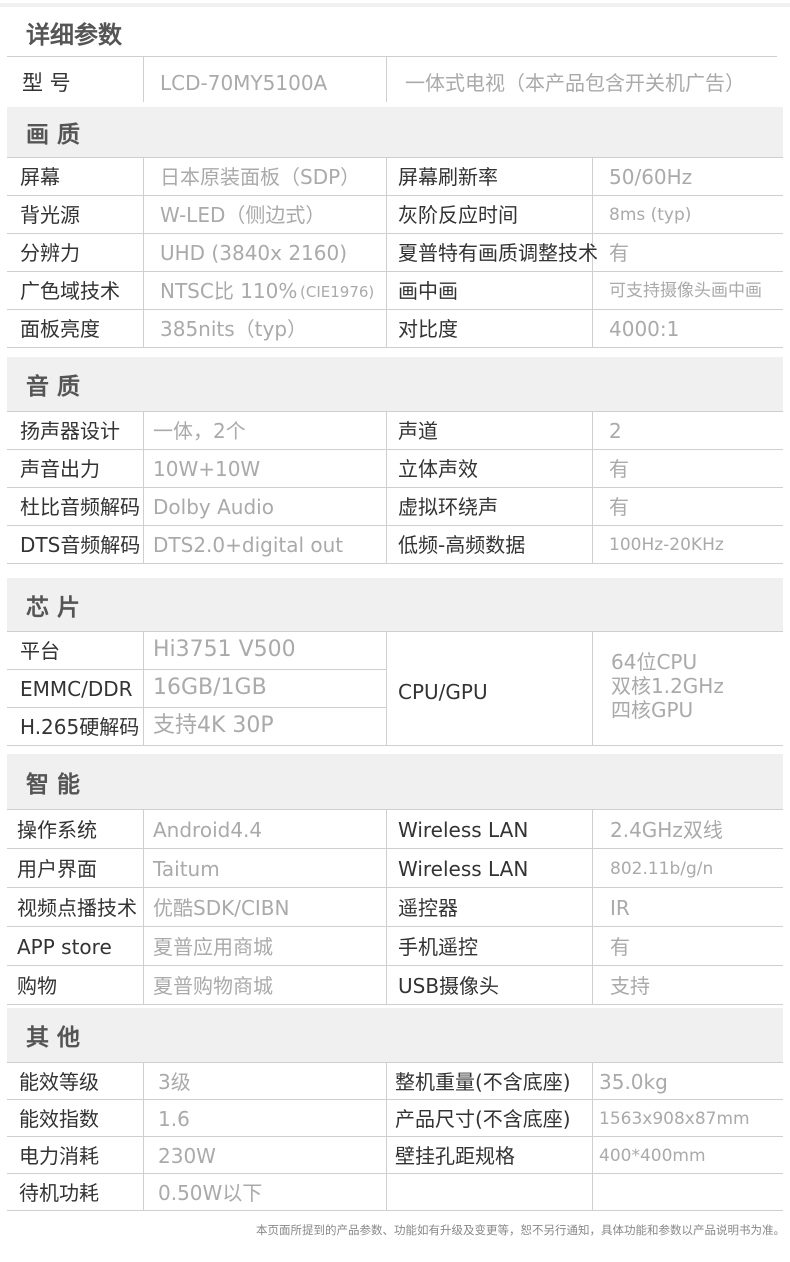  What do you see at coordinates (213, 725) in the screenshot?
I see `chip-row-value: 支持4K 30P` at bounding box center [213, 725].